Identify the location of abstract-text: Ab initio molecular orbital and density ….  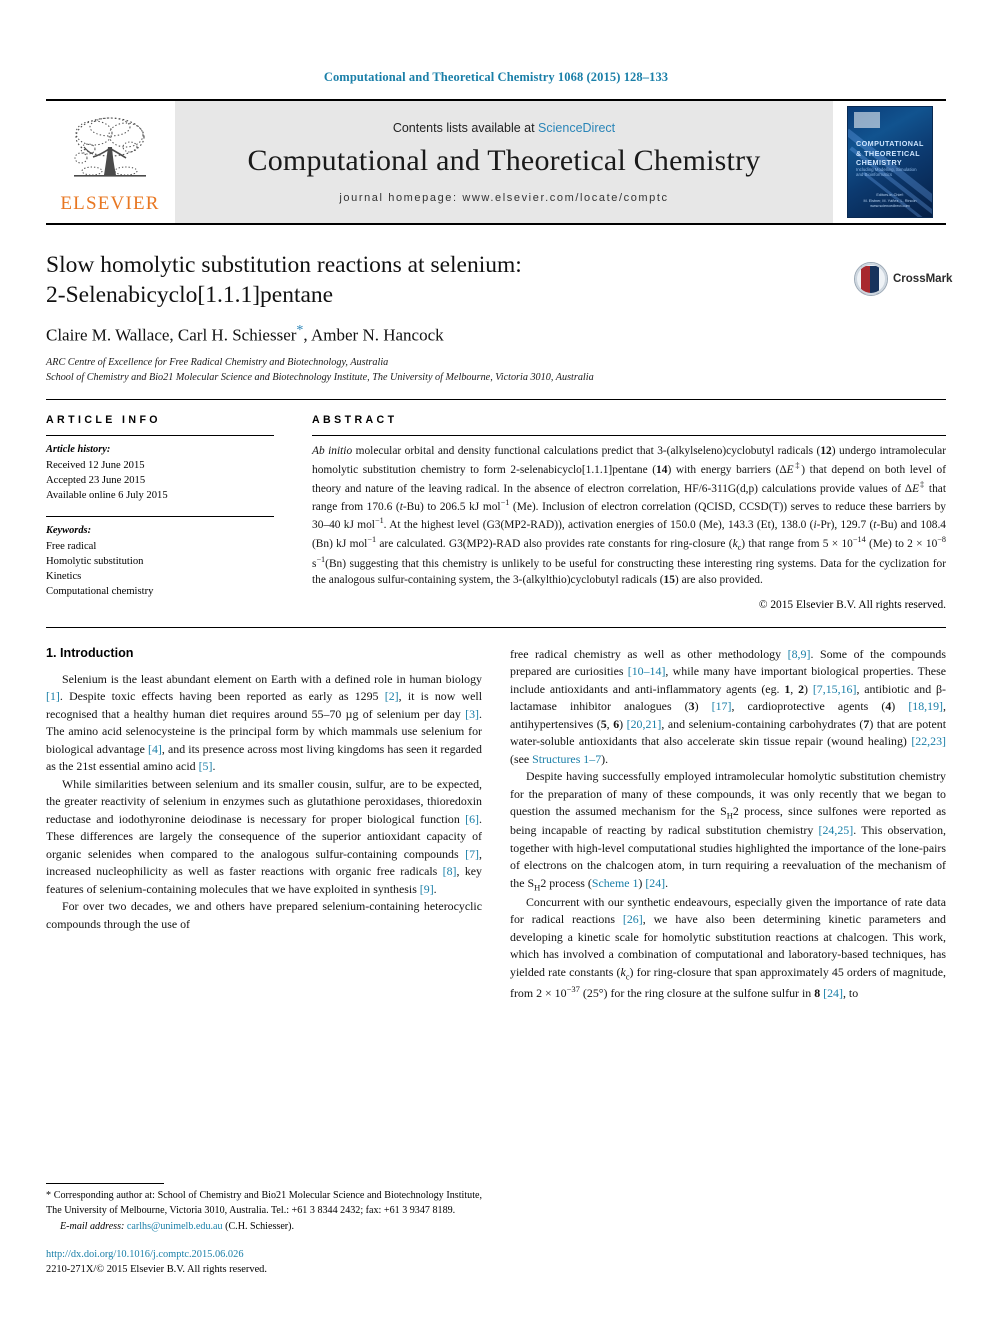
(629, 516).